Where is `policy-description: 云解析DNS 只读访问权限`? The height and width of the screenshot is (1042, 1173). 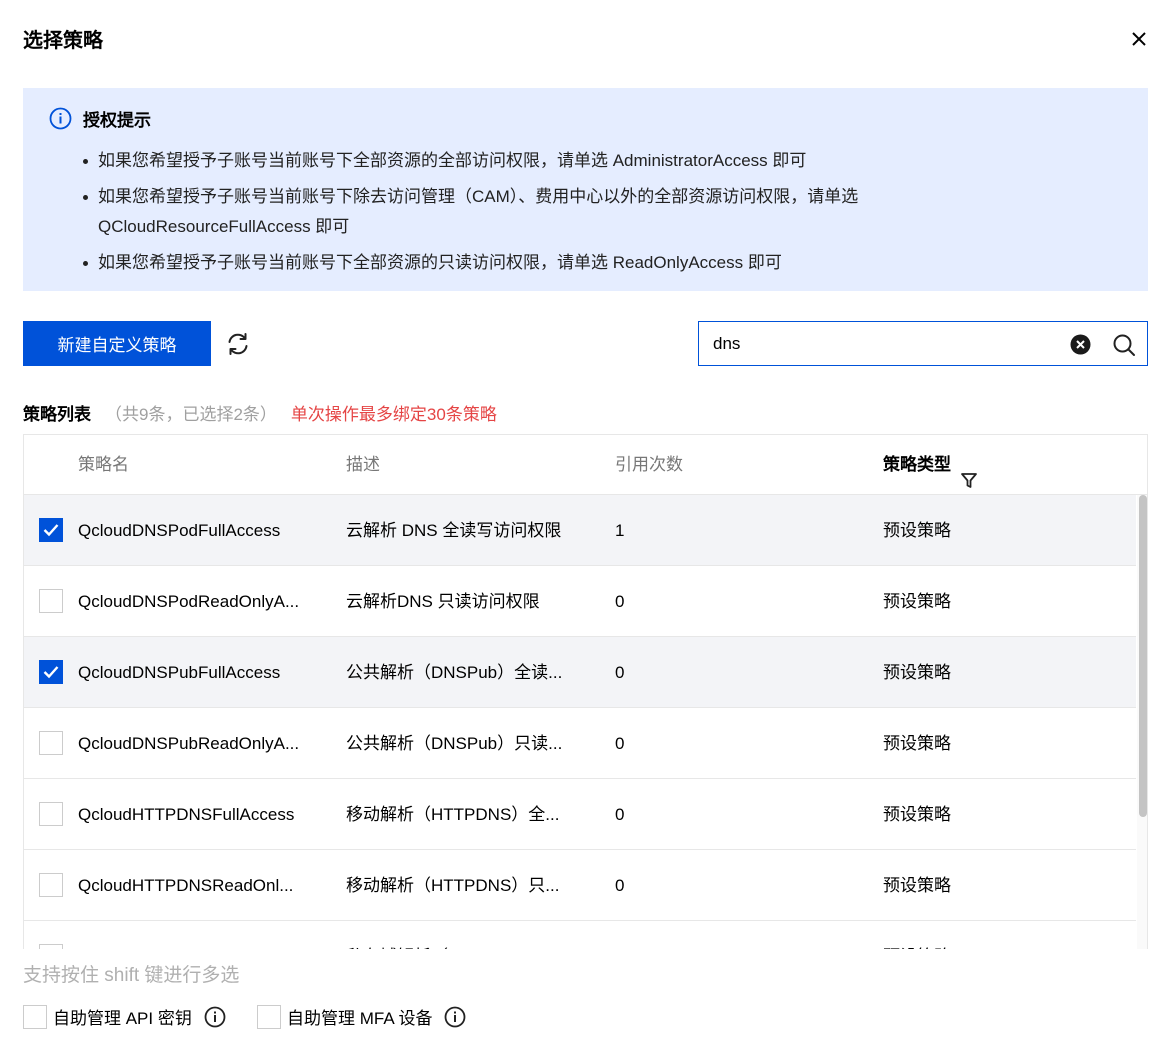 policy-description: 云解析DNS 只读访问权限 is located at coordinates (443, 601).